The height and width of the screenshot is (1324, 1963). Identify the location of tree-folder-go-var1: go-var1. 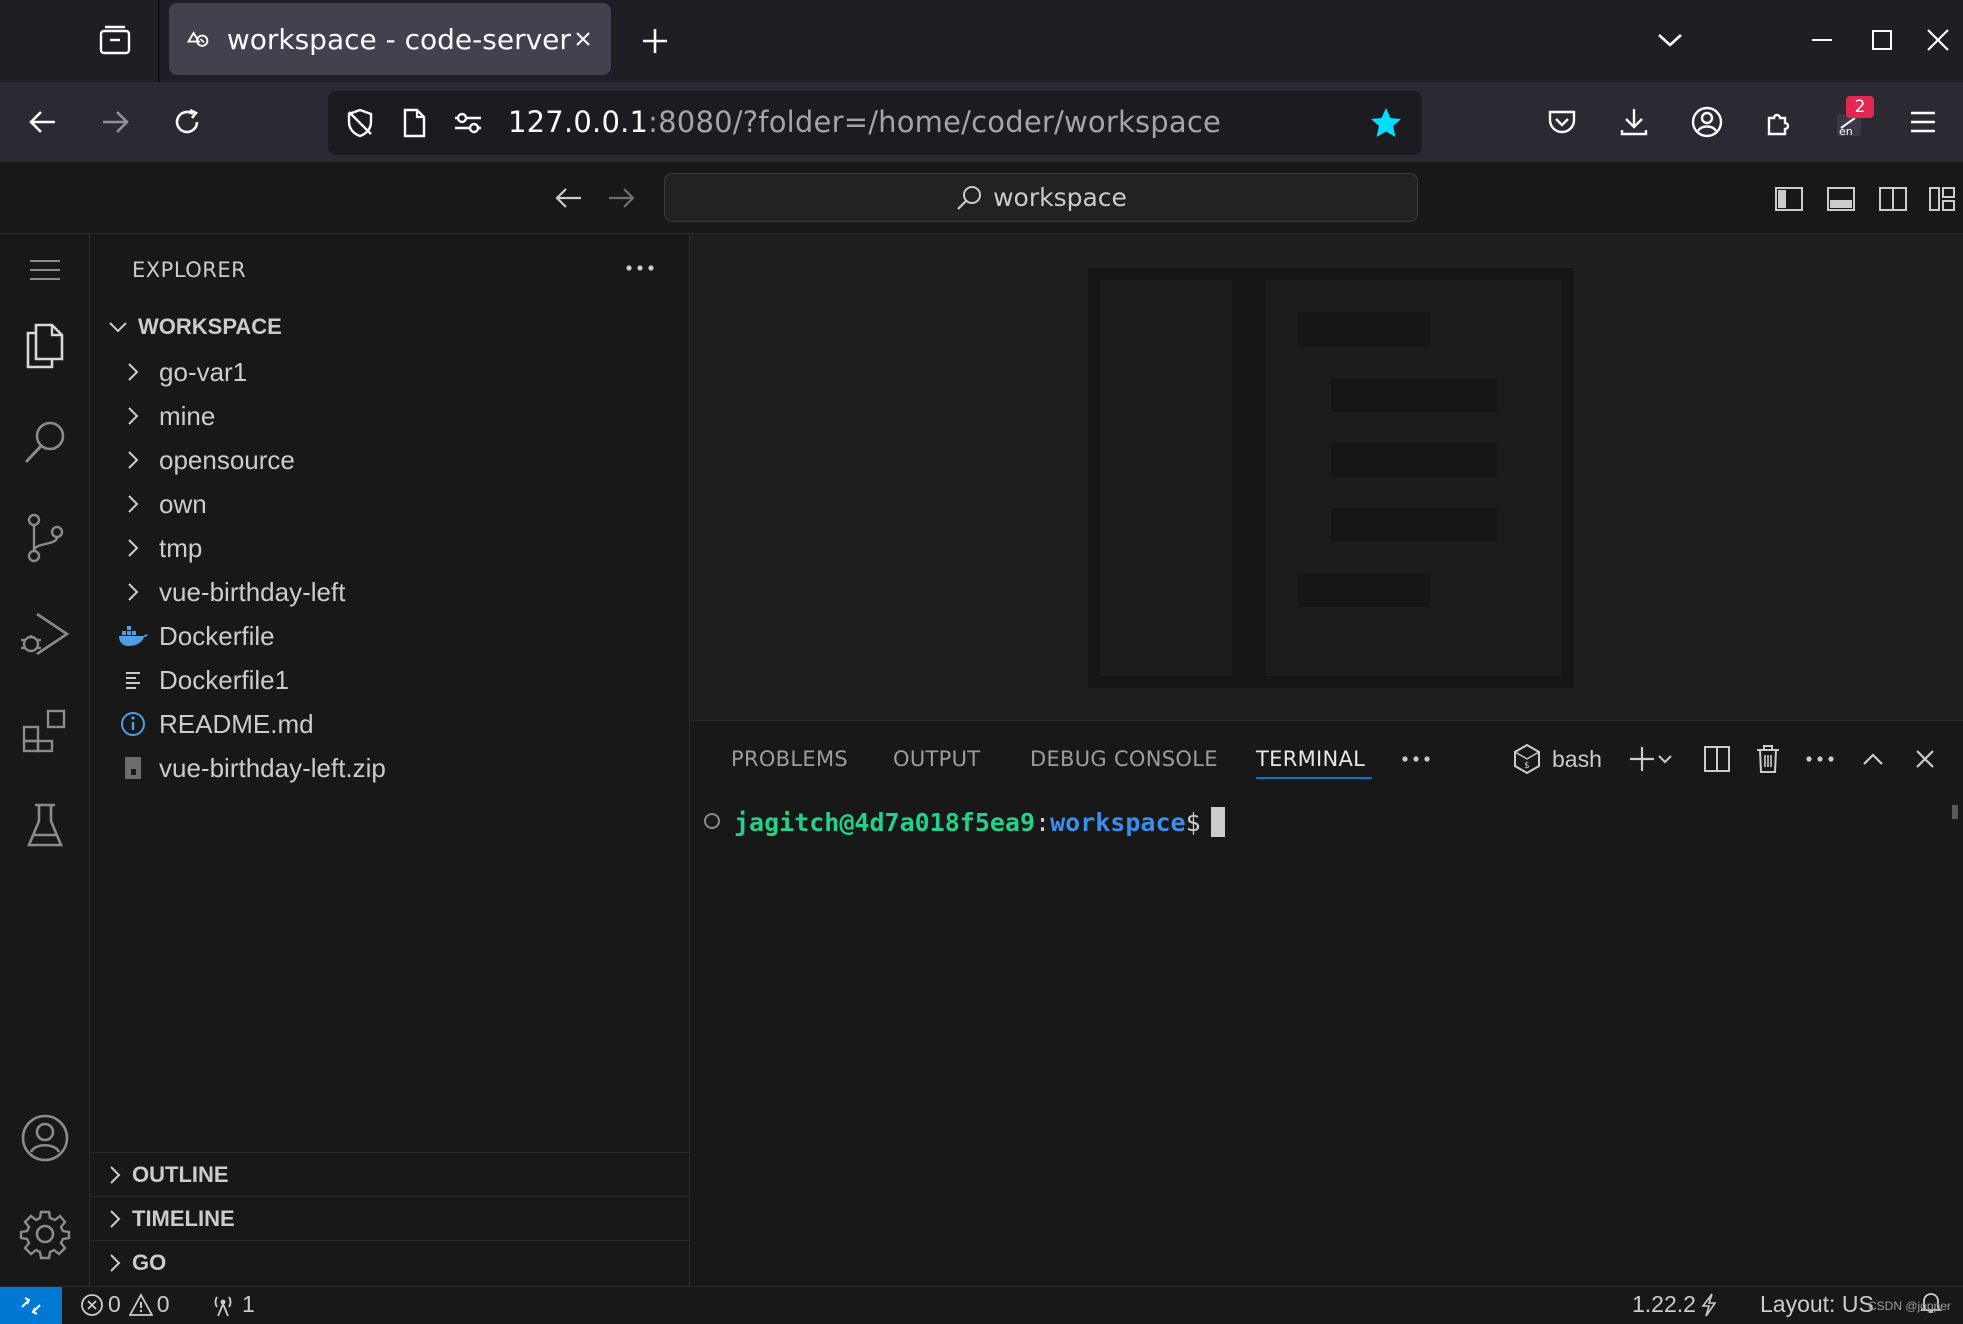
(390, 372).